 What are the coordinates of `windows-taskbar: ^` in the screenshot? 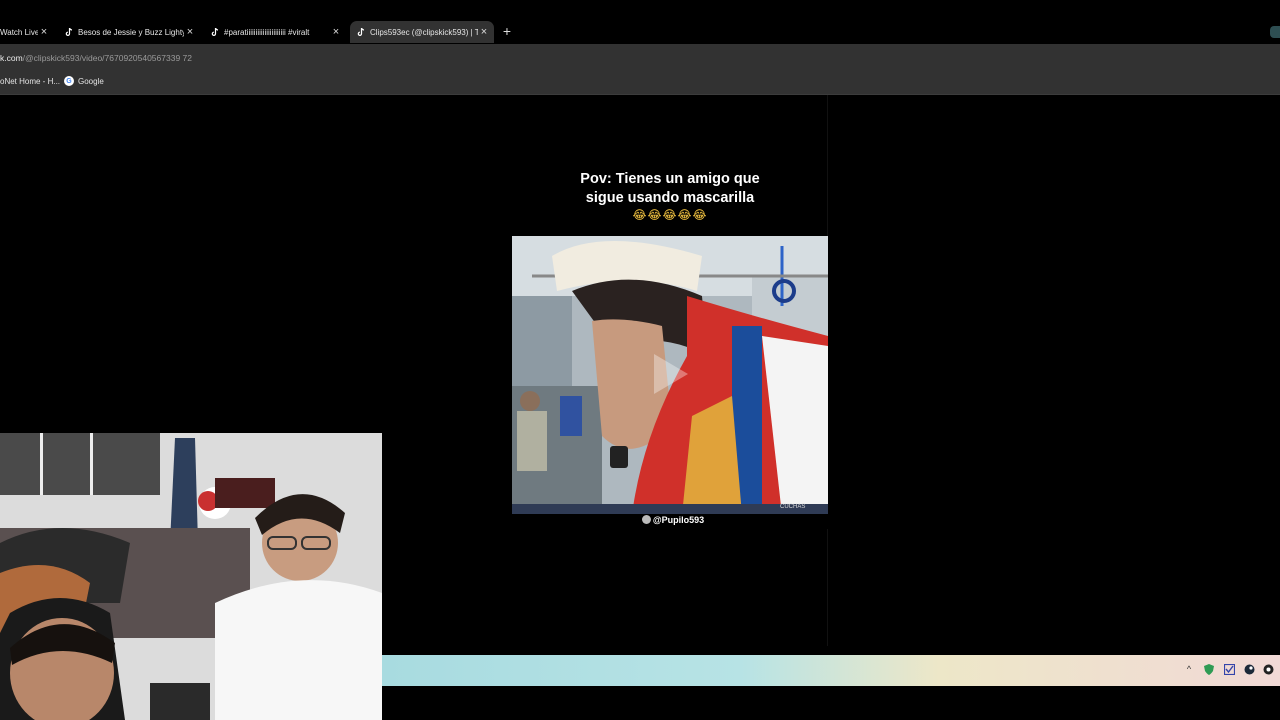 It's located at (831, 670).